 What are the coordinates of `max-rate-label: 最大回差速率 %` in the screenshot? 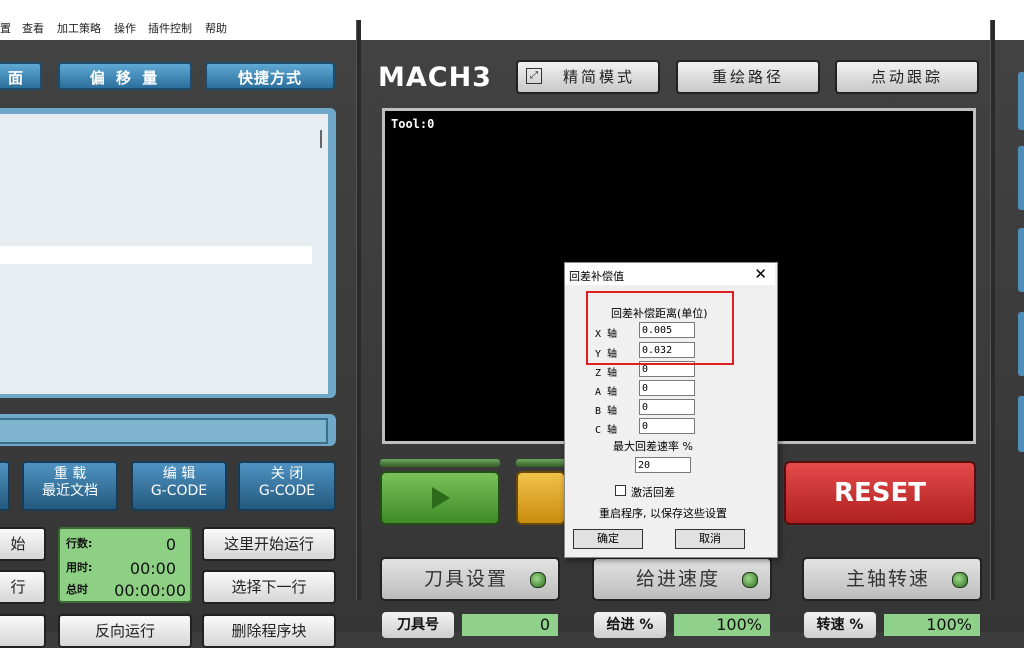 It's located at (653, 446).